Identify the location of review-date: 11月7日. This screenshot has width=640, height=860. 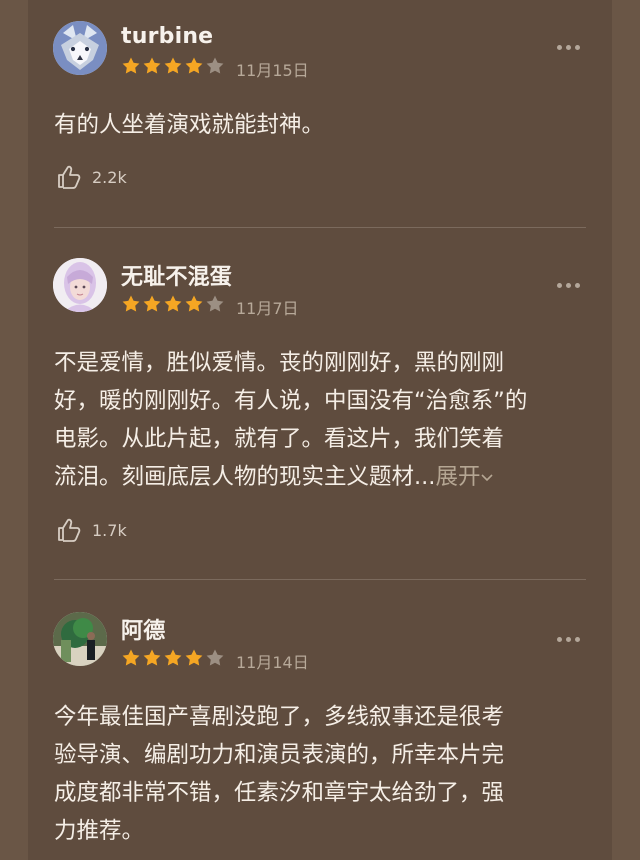
(267, 308).